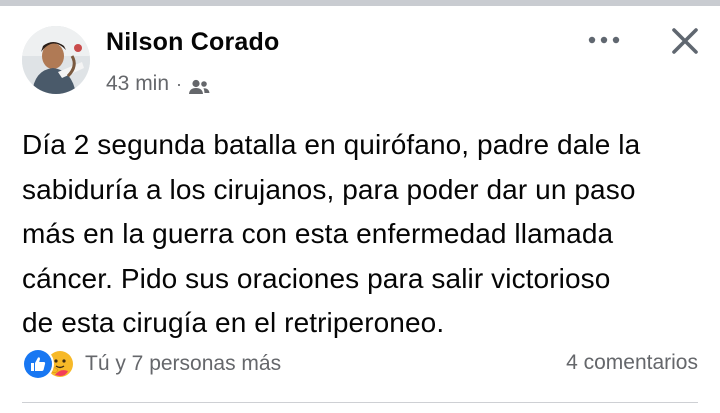 The width and height of the screenshot is (720, 413). I want to click on post-time: 43 min, so click(137, 84).